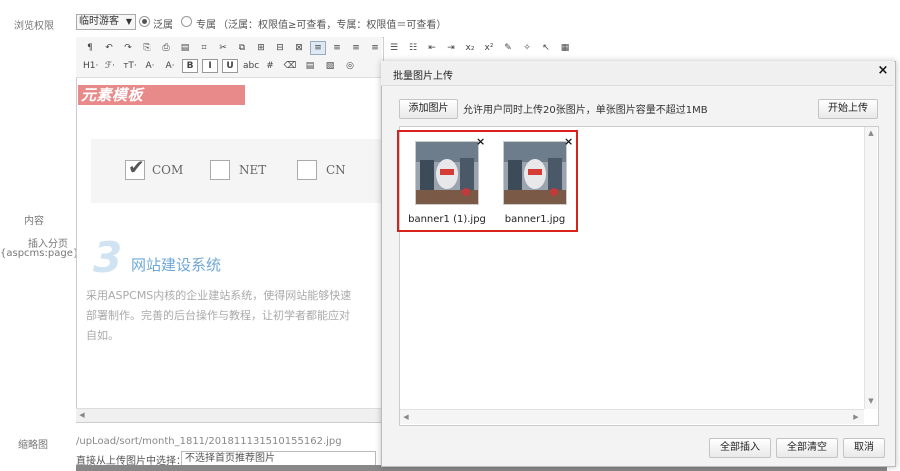  Describe the element at coordinates (280, 48) in the screenshot. I see `toolbar-button-tb1-10: ⊟` at that location.